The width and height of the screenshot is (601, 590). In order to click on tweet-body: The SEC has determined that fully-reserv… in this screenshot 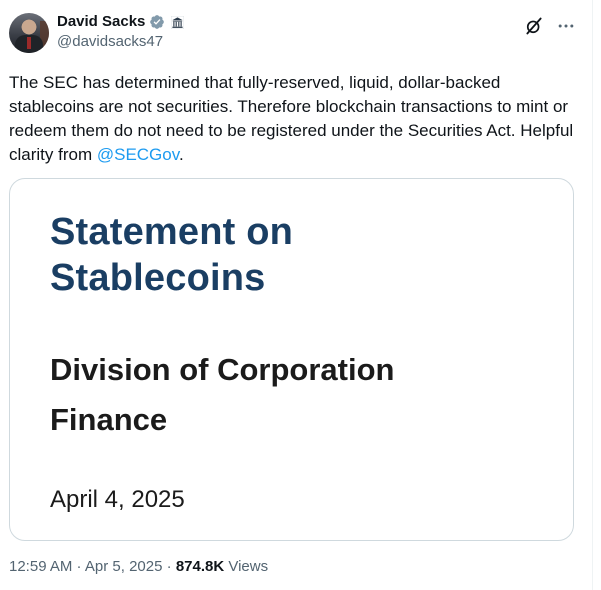, I will do `click(291, 118)`.